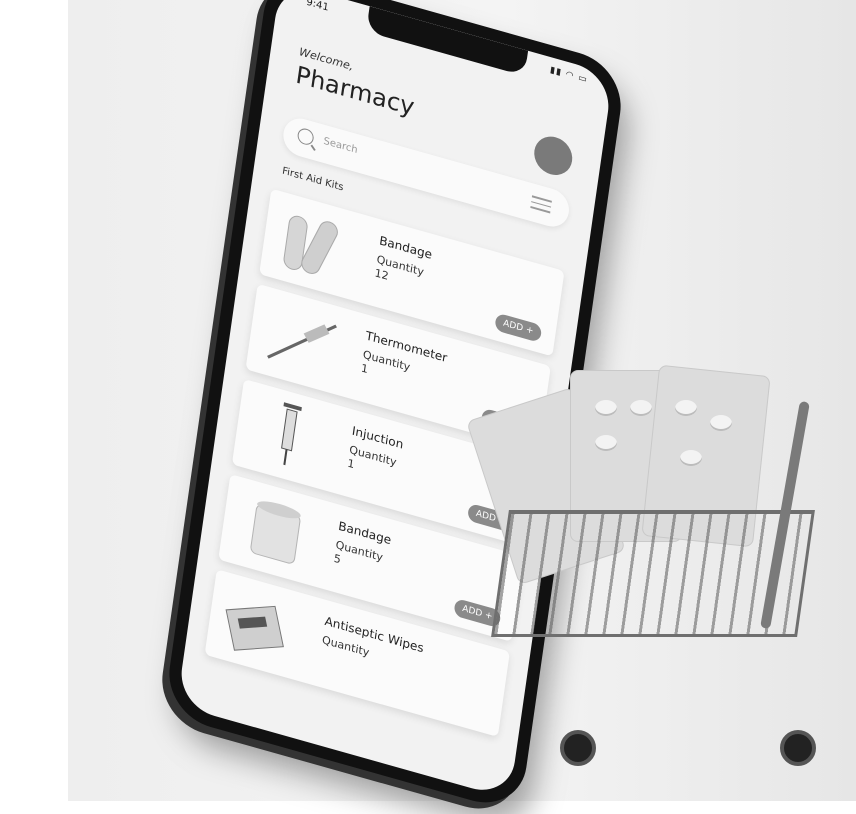 The width and height of the screenshot is (856, 814). What do you see at coordinates (341, 146) in the screenshot?
I see `search-input: Search` at bounding box center [341, 146].